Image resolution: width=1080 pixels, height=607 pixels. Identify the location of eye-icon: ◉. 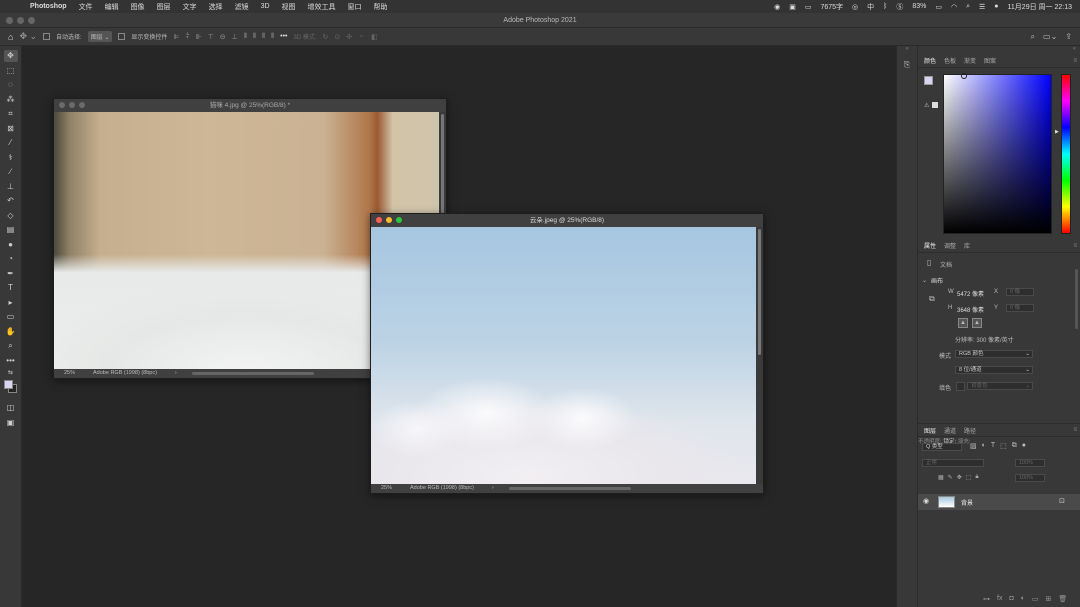
(926, 501).